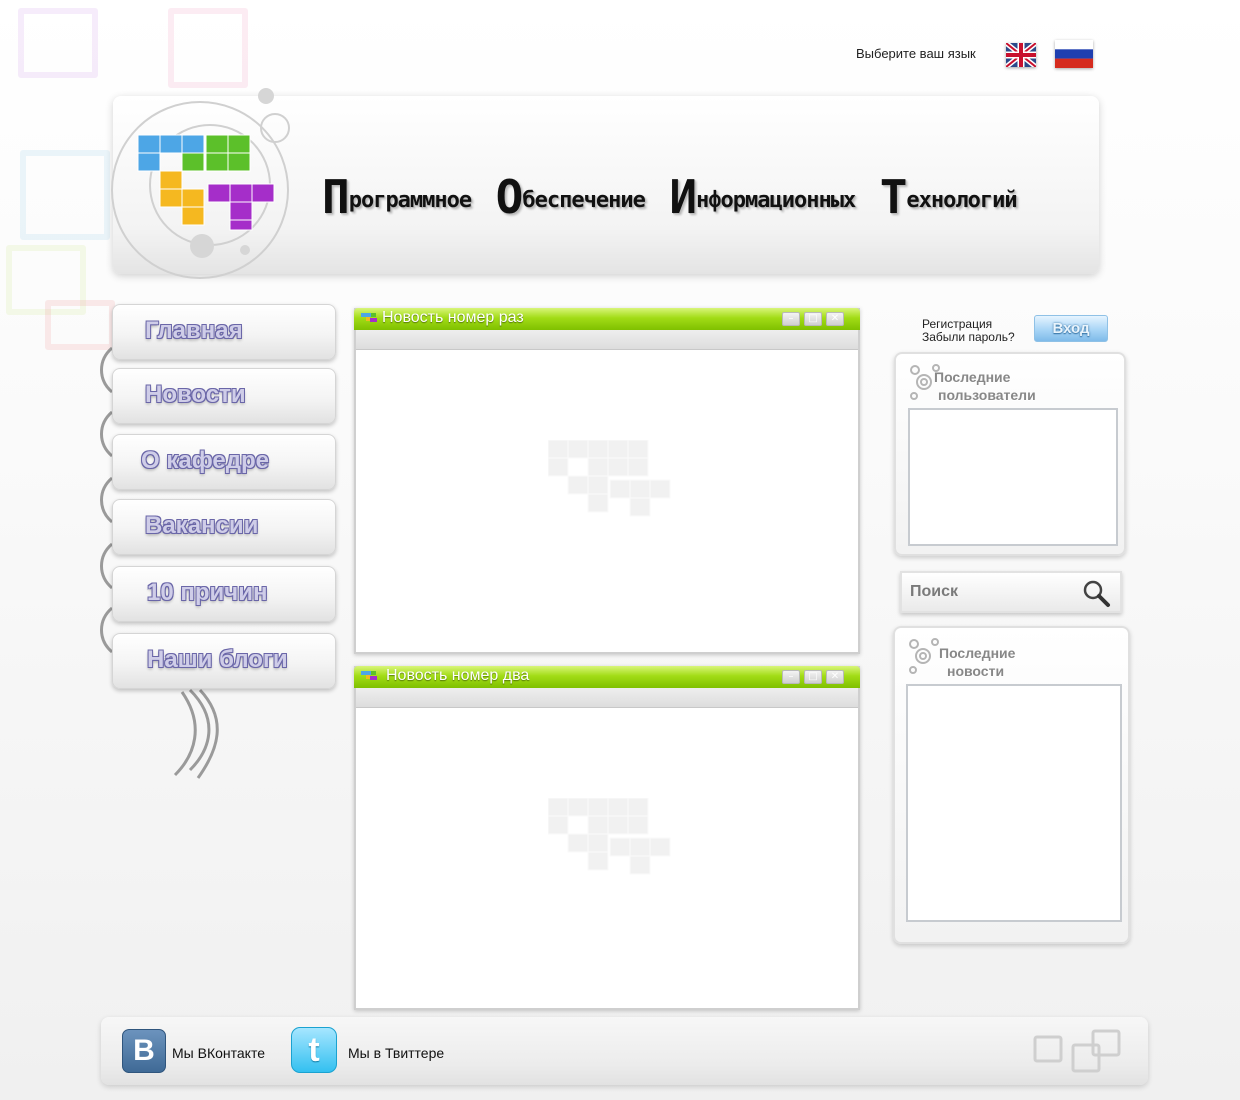 The width and height of the screenshot is (1240, 1100). I want to click on recent-users-list, so click(1013, 477).